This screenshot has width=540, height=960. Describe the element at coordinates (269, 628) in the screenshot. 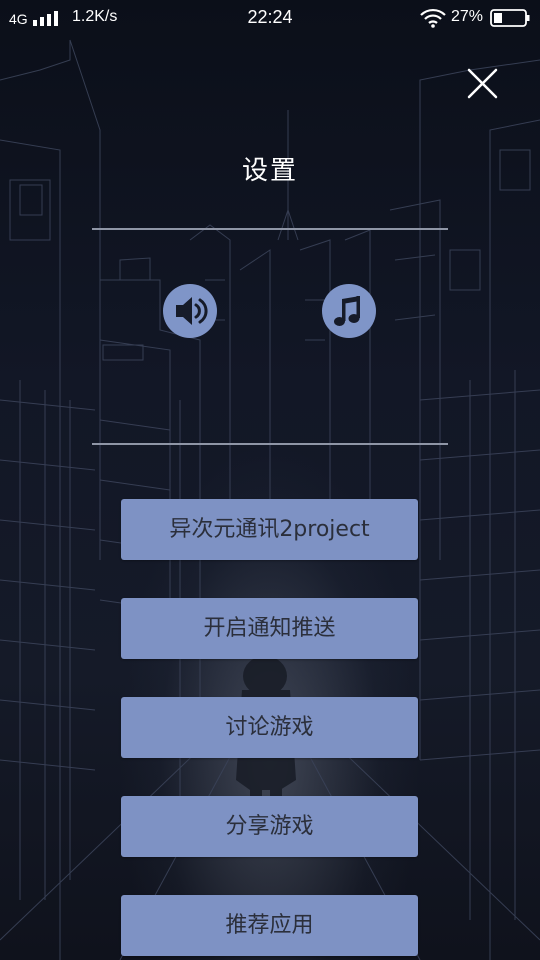

I see `menu-button-notifications: 开启通知推送` at that location.